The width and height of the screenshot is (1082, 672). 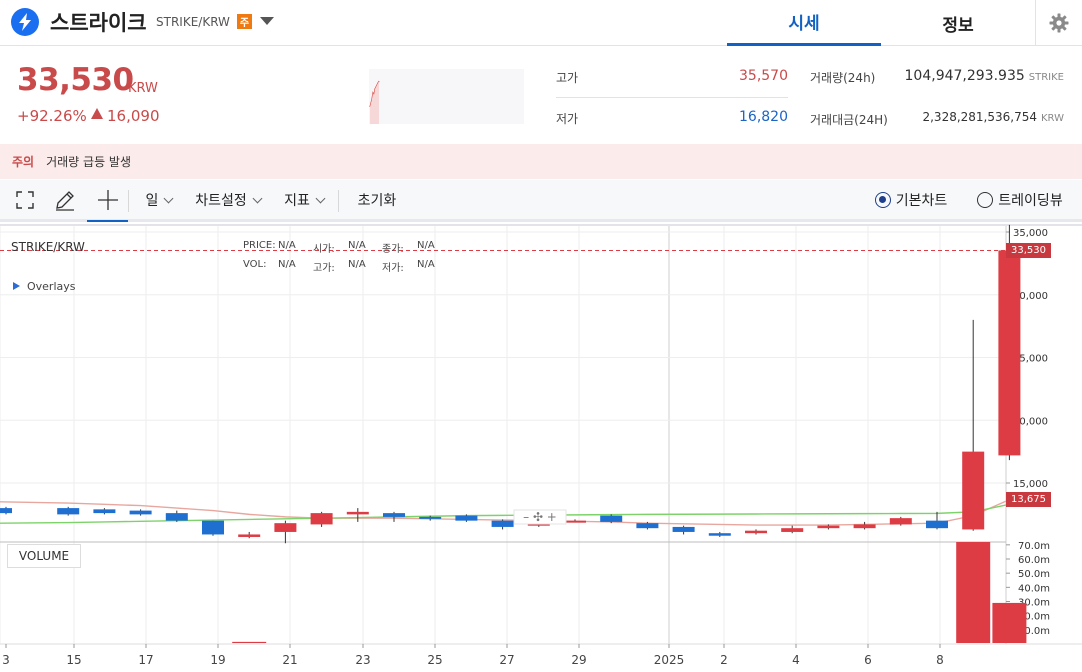 I want to click on gear-icon, so click(x=1059, y=23).